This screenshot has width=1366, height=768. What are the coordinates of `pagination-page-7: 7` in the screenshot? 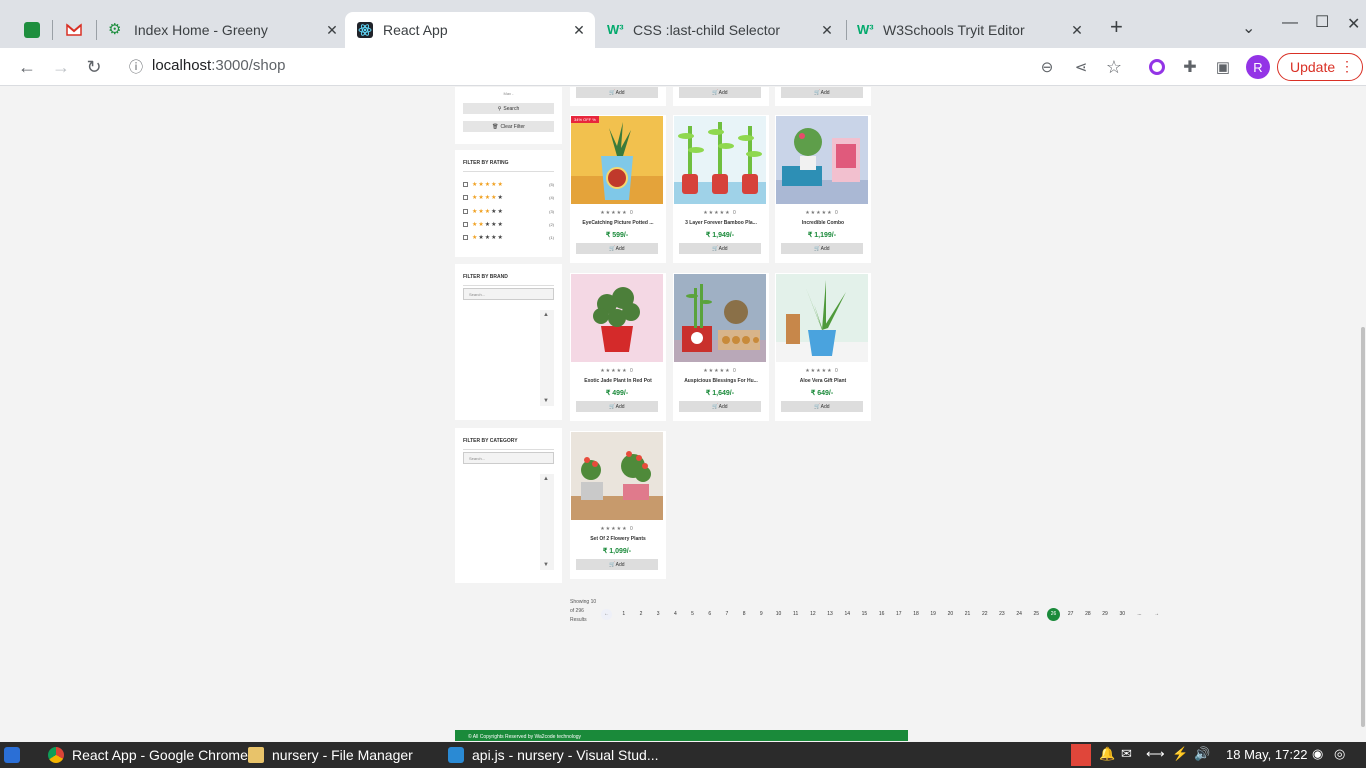 It's located at (726, 614).